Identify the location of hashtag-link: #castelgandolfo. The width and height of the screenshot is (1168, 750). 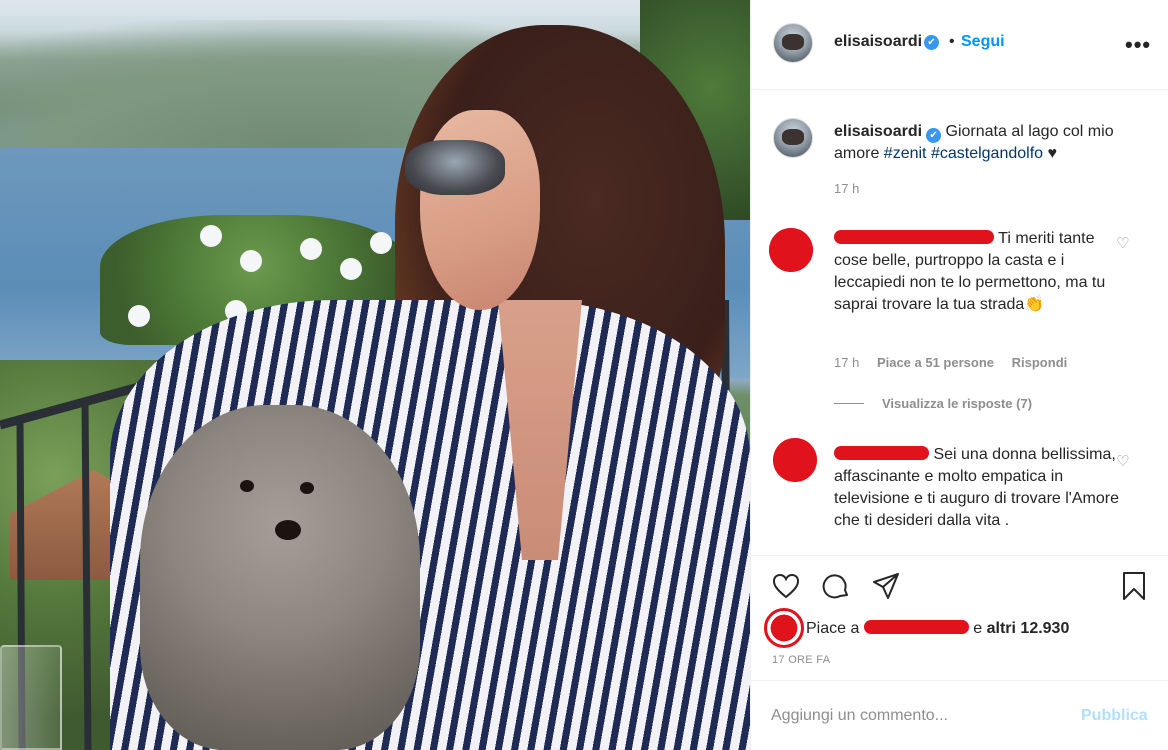
(987, 153).